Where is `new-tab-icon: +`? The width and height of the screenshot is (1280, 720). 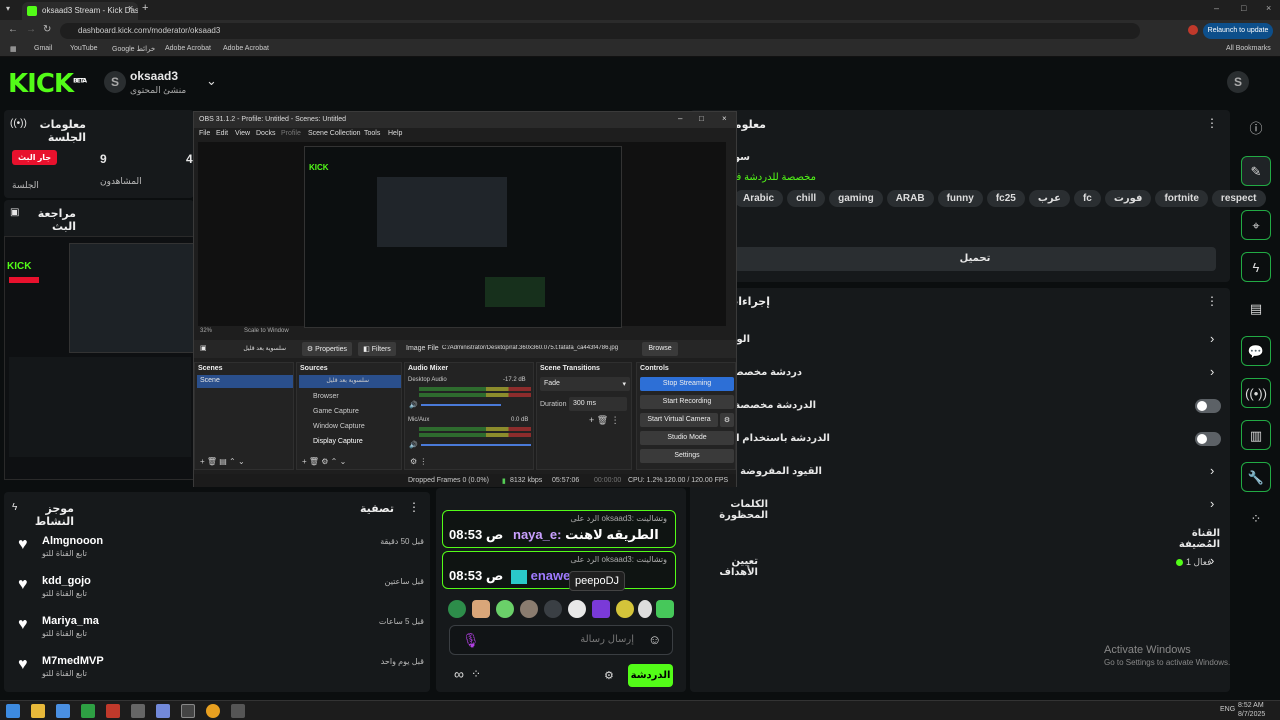
new-tab-icon: + is located at coordinates (145, 8).